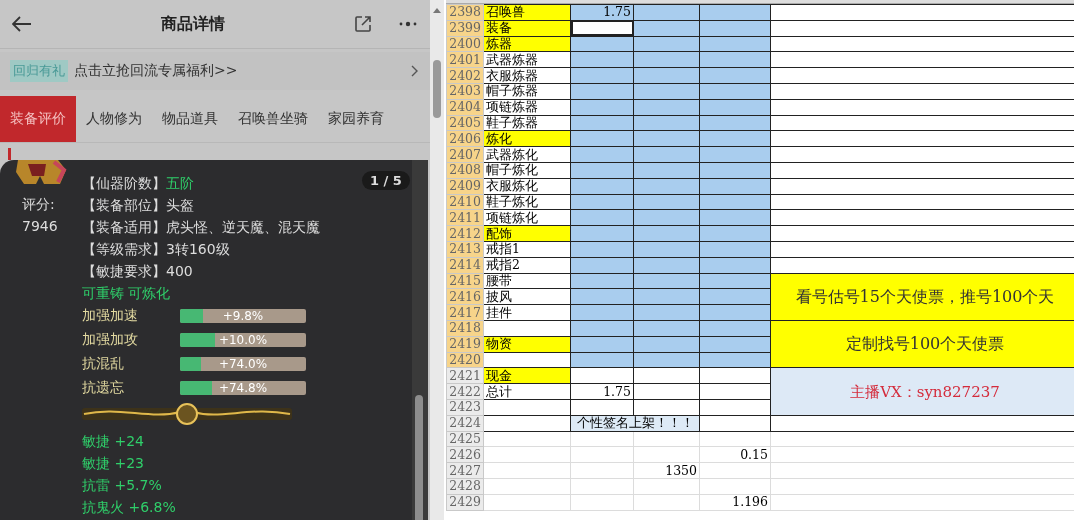 This screenshot has width=1074, height=520. What do you see at coordinates (124, 249) in the screenshot?
I see `attribute-label: 【等级需求】` at bounding box center [124, 249].